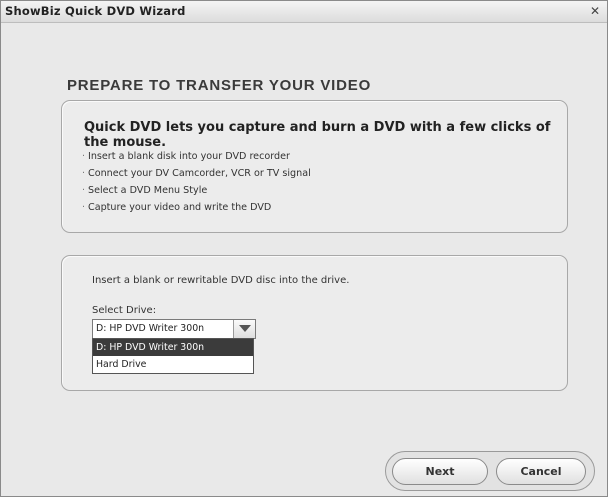  What do you see at coordinates (95, 11) in the screenshot?
I see `window-title: ShowBiz Quick DVD Wizard` at bounding box center [95, 11].